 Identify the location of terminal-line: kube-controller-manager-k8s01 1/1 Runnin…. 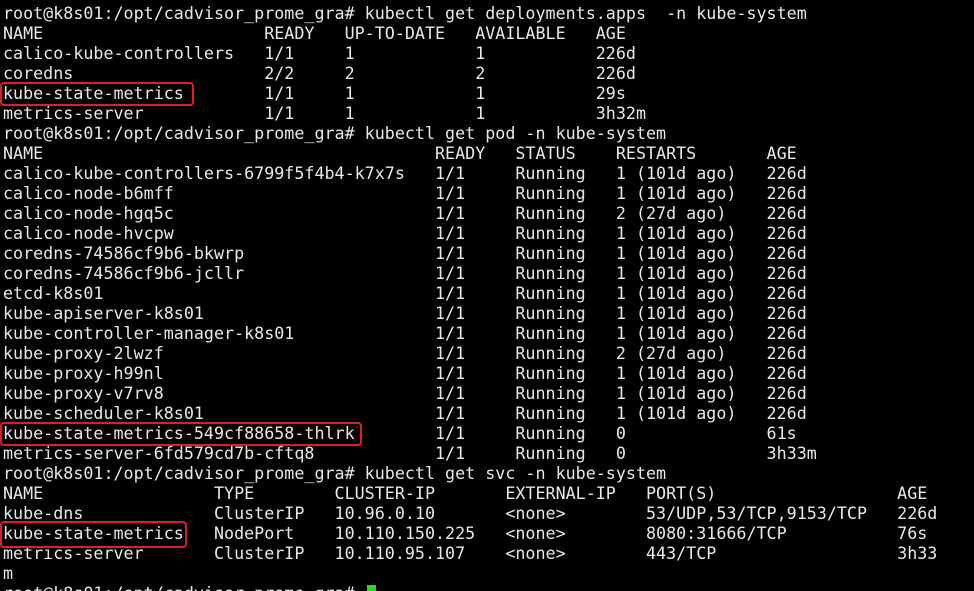
(405, 333).